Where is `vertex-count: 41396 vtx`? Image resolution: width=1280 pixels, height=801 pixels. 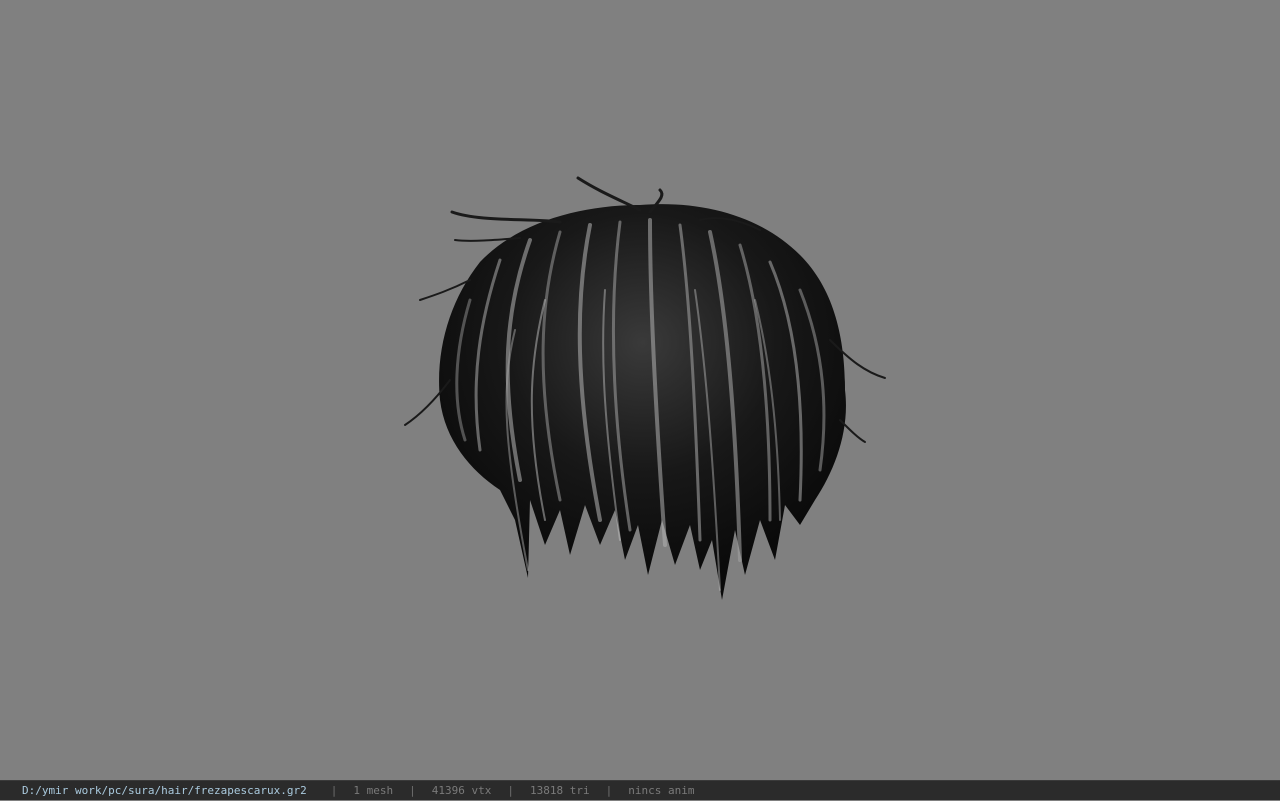 vertex-count: 41396 vtx is located at coordinates (461, 790).